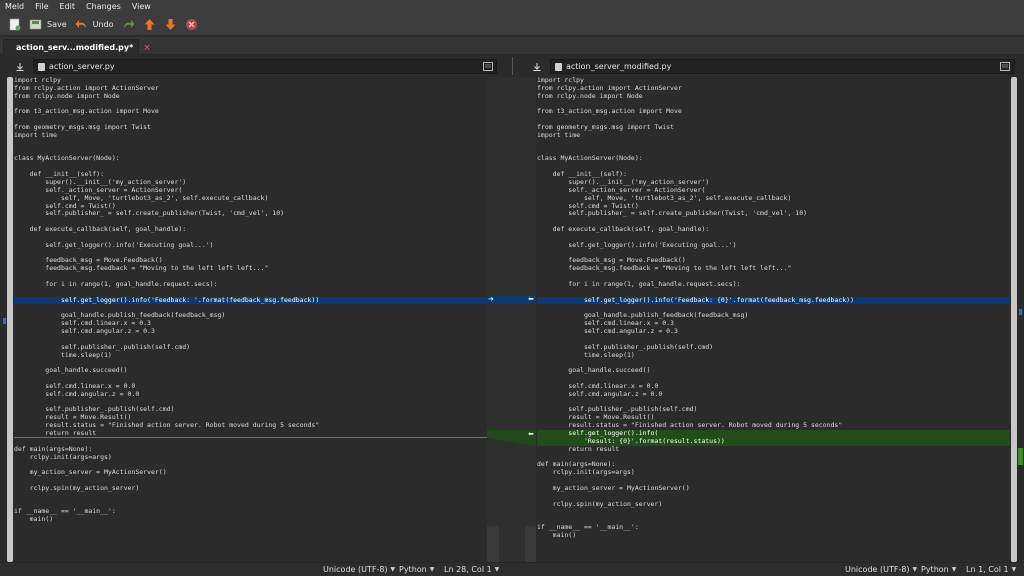 The width and height of the screenshot is (1024, 576). Describe the element at coordinates (416, 570) in the screenshot. I see `left-language-selector: Python ▼` at that location.